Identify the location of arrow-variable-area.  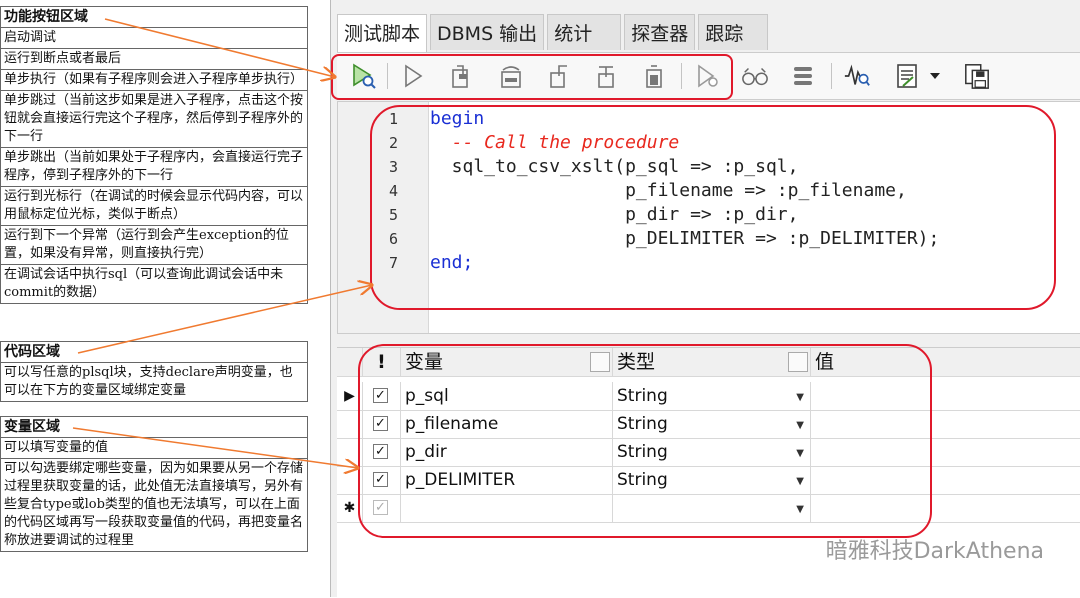
(215, 447).